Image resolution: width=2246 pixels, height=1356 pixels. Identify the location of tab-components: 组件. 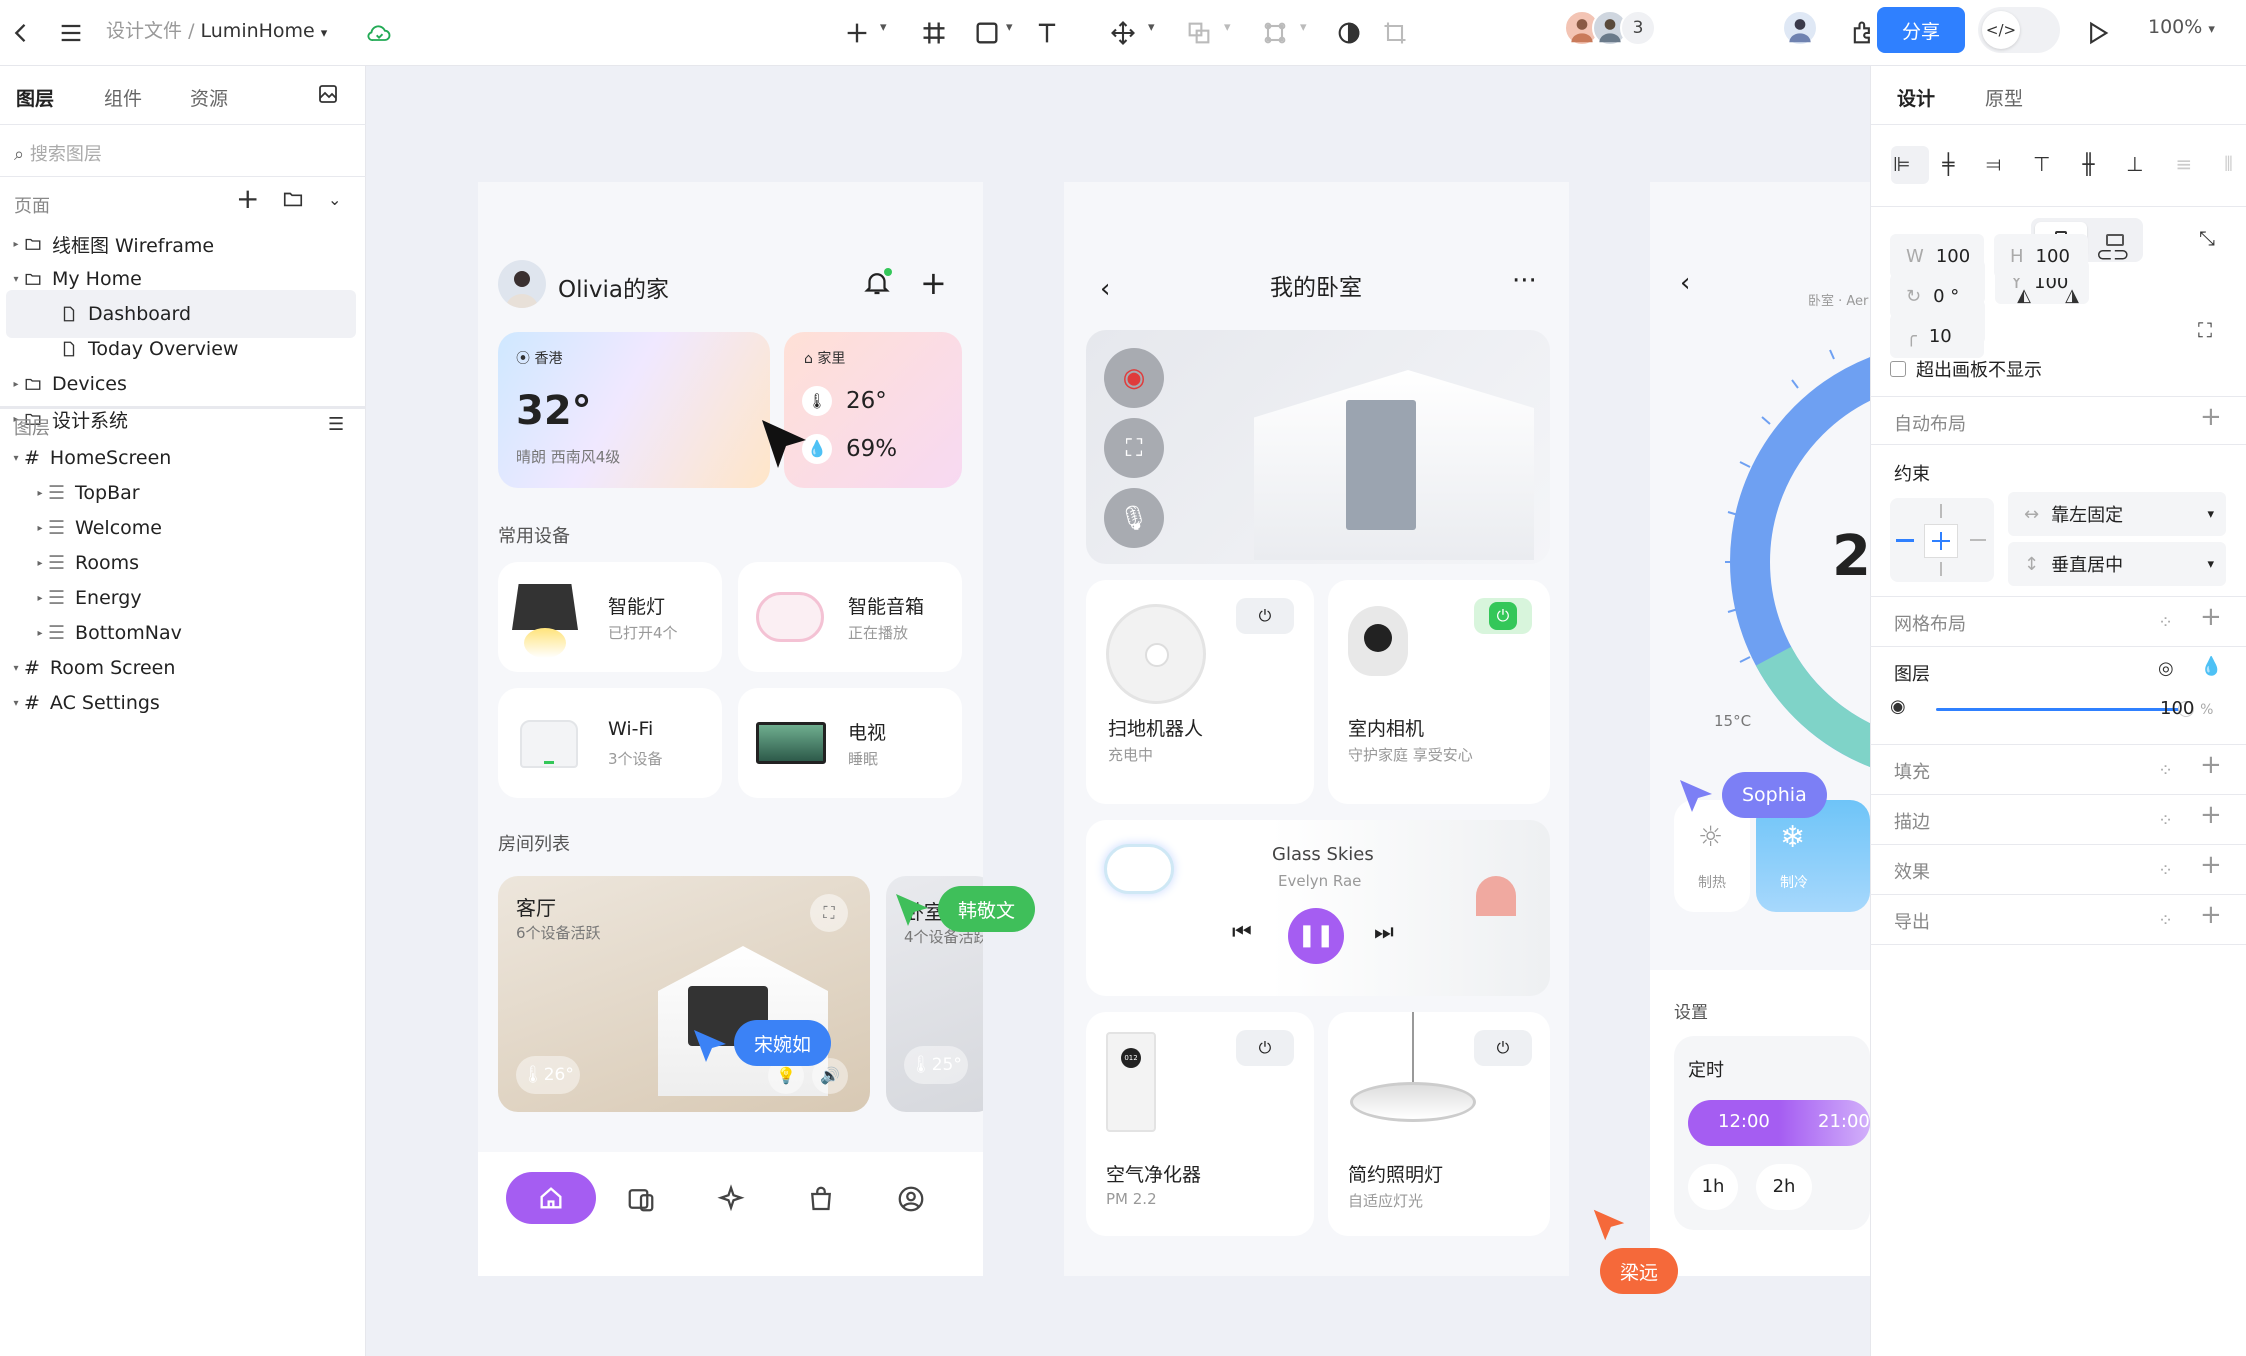
(123, 97).